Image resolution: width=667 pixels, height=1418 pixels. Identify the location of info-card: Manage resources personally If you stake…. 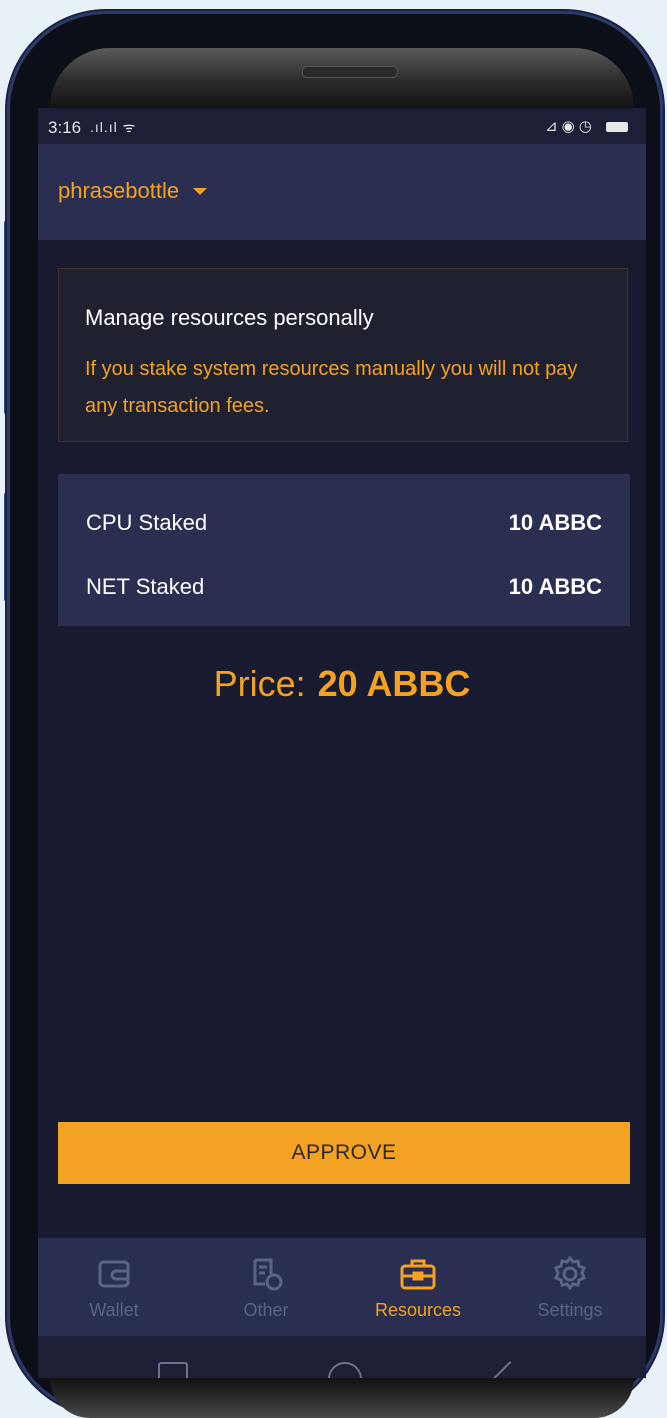
(343, 355).